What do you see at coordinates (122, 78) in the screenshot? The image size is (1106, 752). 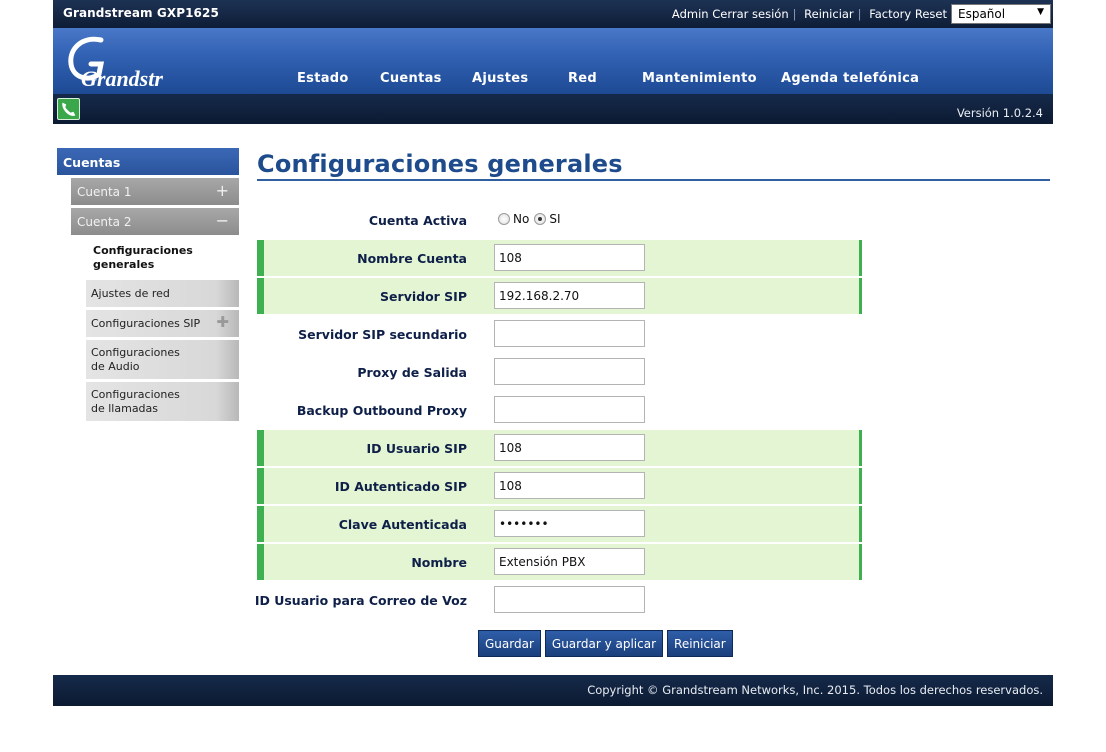 I see `logo-text: Grandstream` at bounding box center [122, 78].